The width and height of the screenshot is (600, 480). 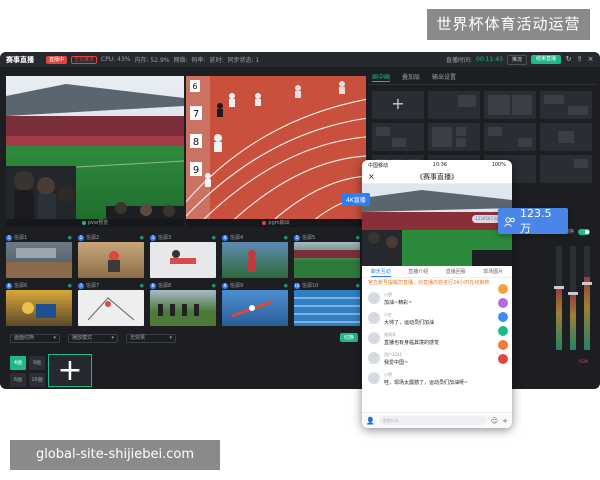 What do you see at coordinates (111, 304) in the screenshot?
I see `source-tile-7: 7 信源7 ◉` at bounding box center [111, 304].